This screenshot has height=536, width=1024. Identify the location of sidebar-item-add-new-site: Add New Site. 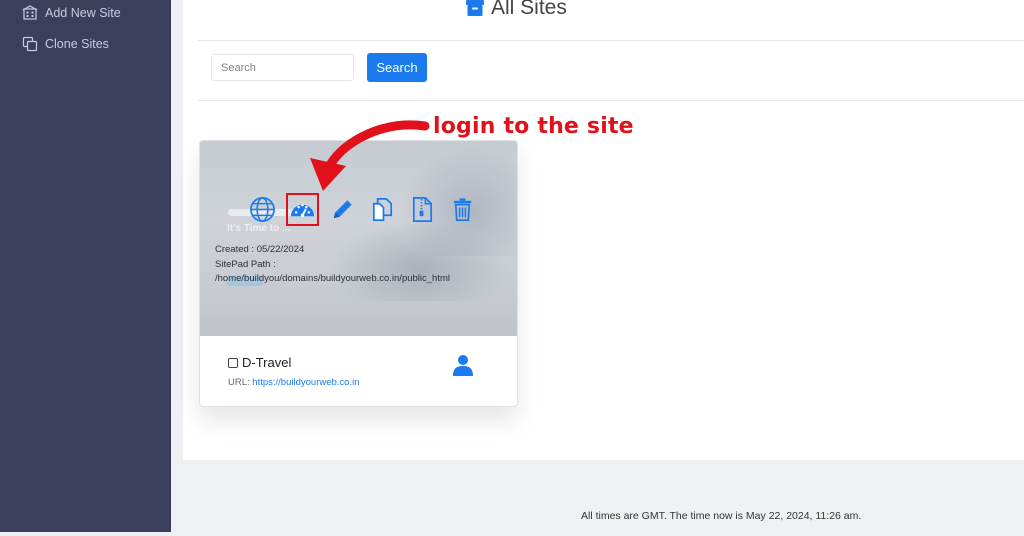
(71, 13).